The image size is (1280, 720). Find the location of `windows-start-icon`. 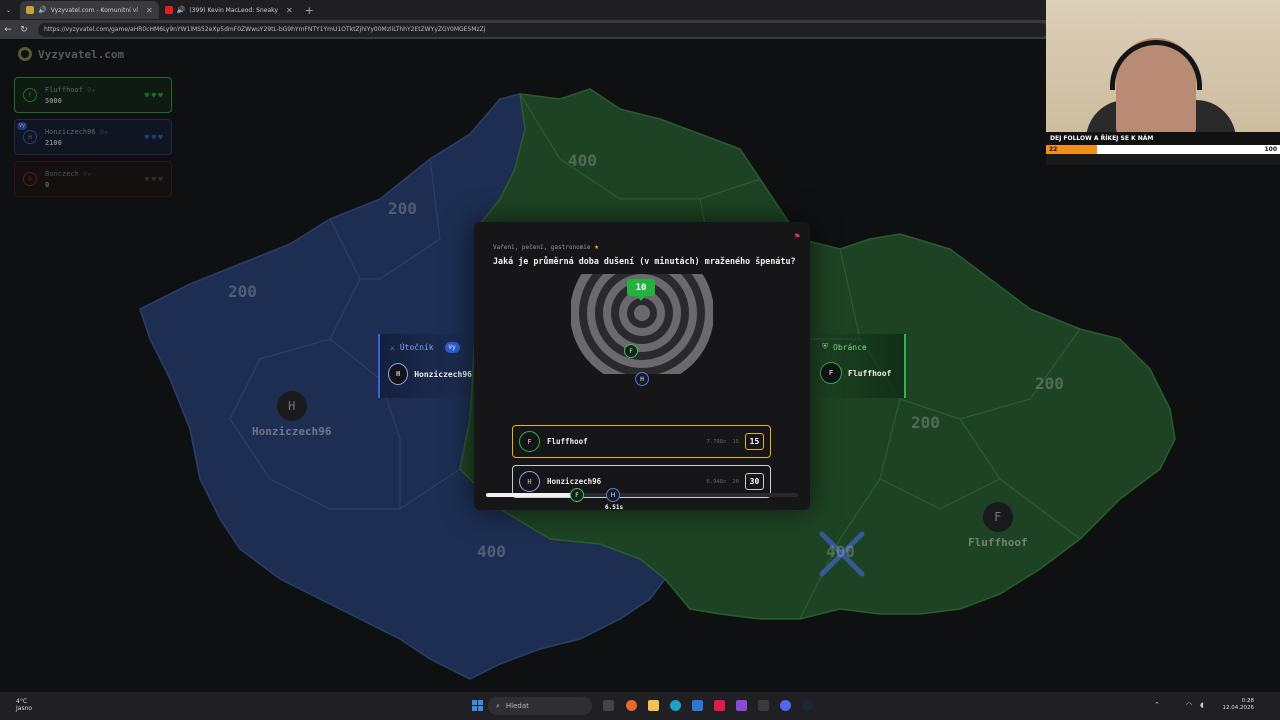

windows-start-icon is located at coordinates (477, 705).